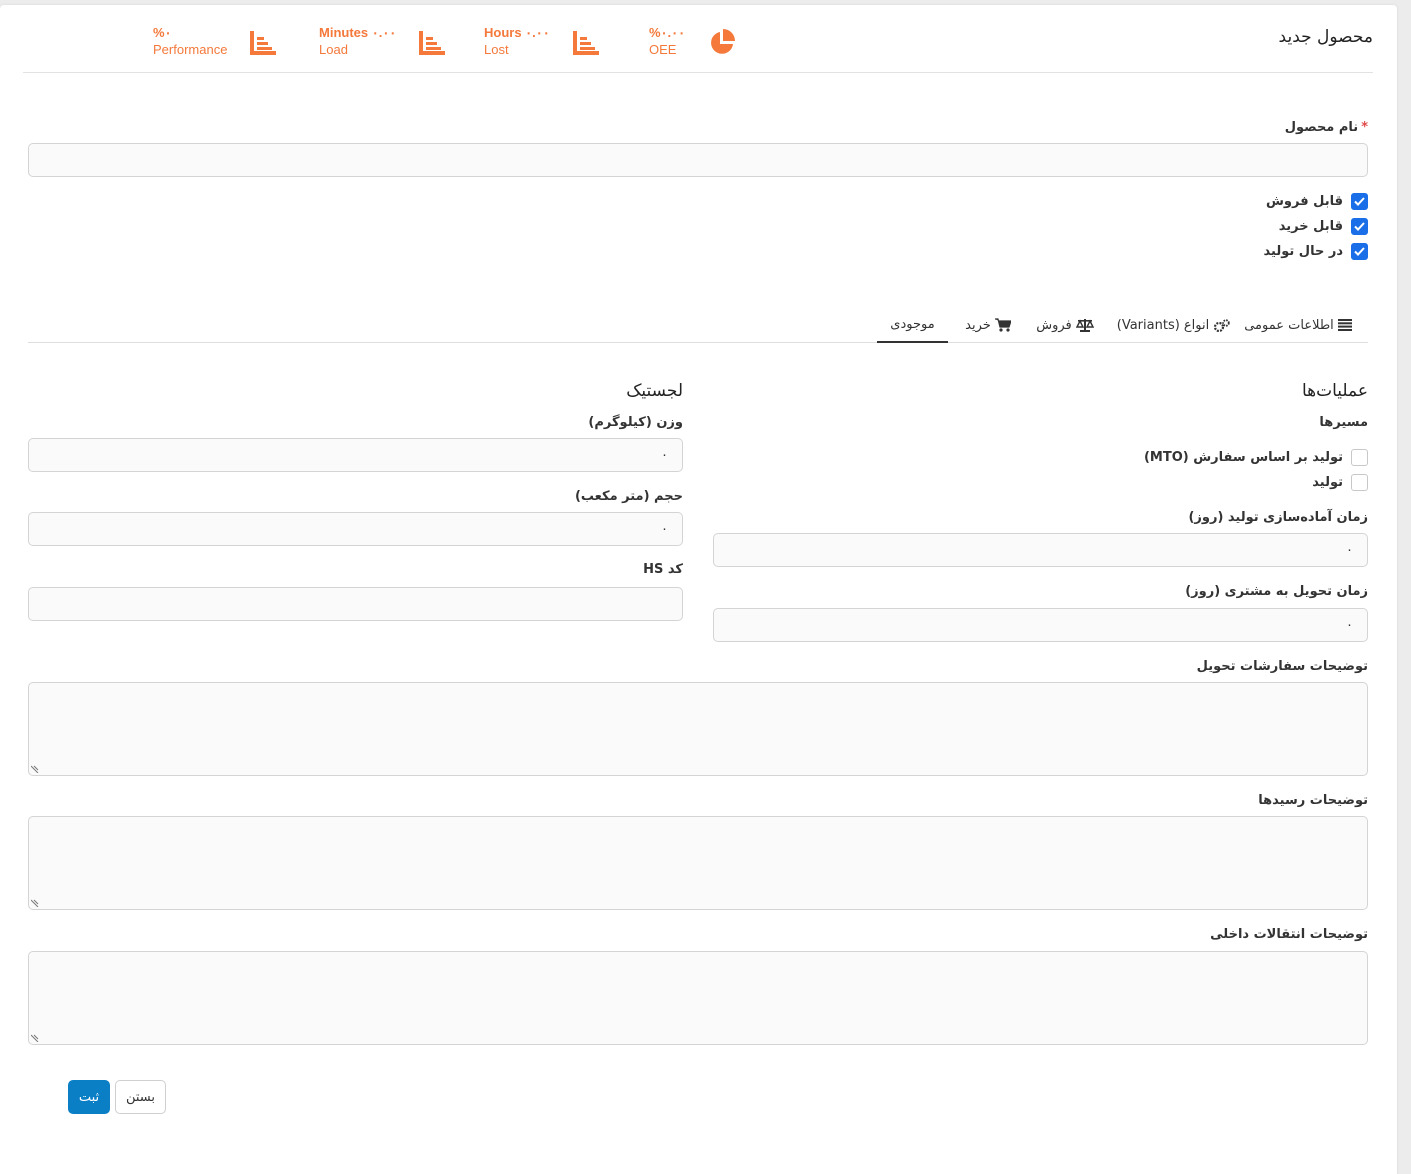 The height and width of the screenshot is (1174, 1411). What do you see at coordinates (663, 49) in the screenshot?
I see `kpi-label: OEE` at bounding box center [663, 49].